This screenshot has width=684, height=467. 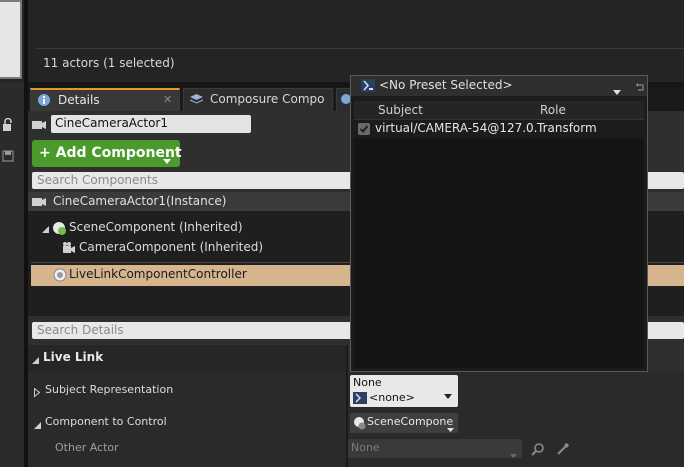 What do you see at coordinates (365, 447) in the screenshot?
I see `other-actor-value: None` at bounding box center [365, 447].